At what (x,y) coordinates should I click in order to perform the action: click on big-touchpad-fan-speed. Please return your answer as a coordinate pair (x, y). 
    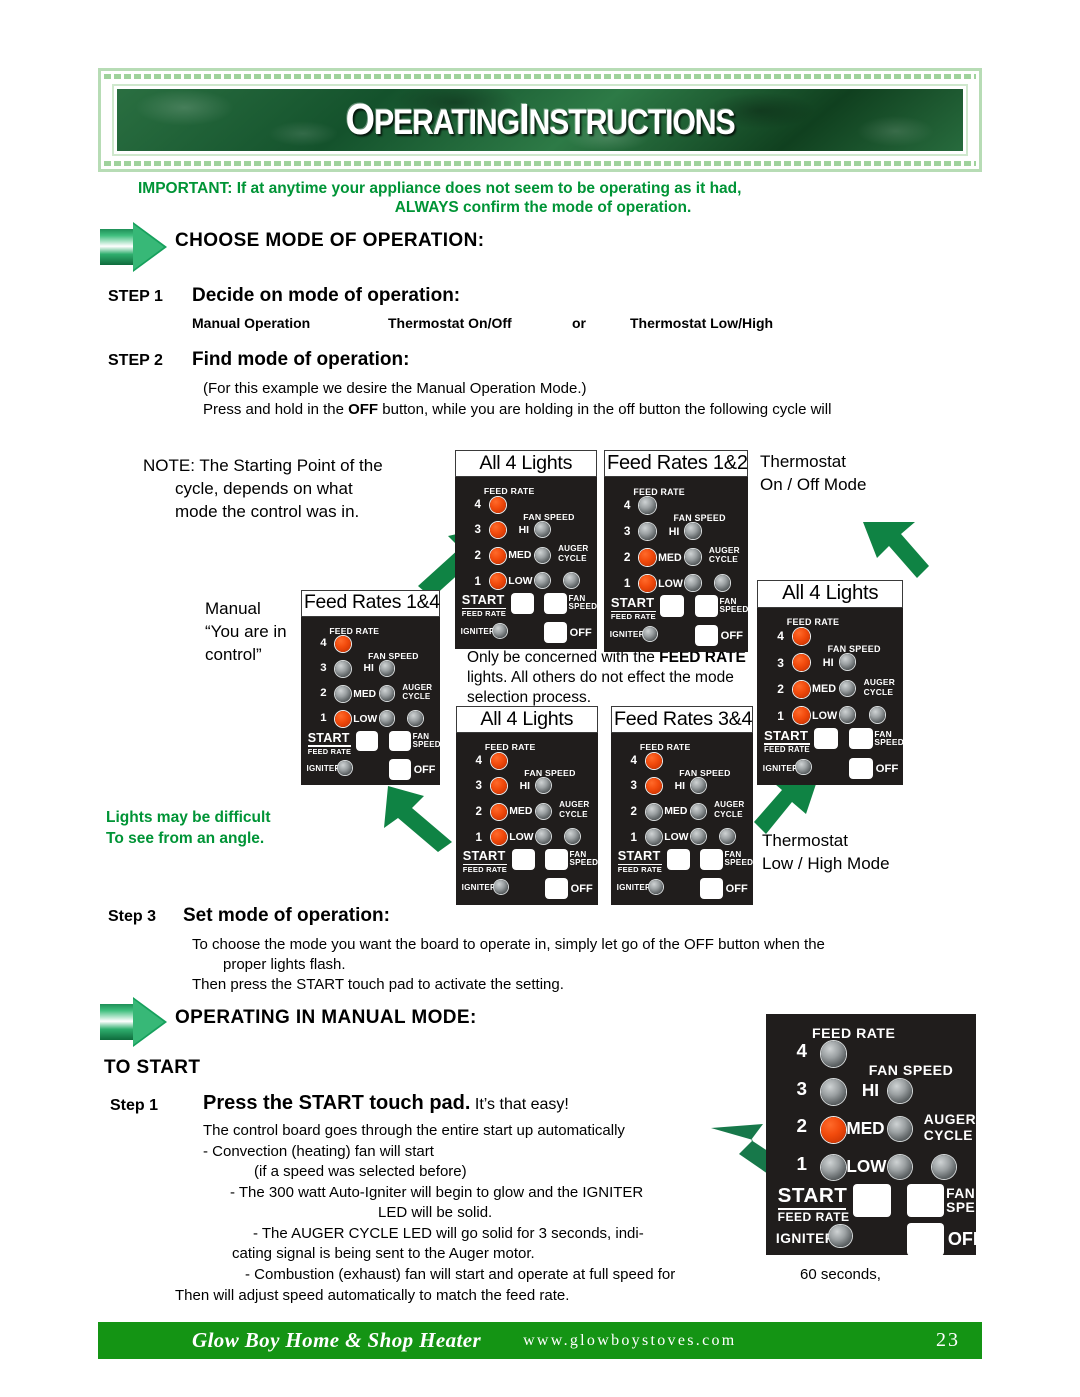
    Looking at the image, I should click on (925, 1200).